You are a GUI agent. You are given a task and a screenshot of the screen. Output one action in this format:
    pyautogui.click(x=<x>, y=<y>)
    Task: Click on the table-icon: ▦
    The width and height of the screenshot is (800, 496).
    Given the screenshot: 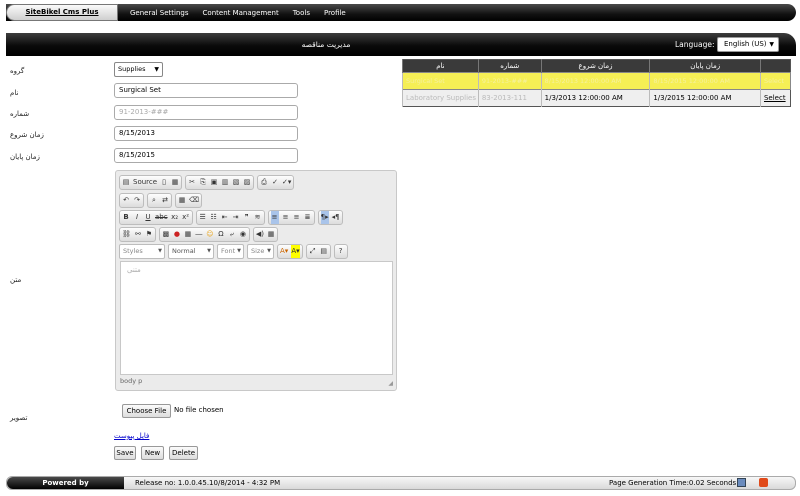 What is the action you would take?
    pyautogui.click(x=188, y=234)
    